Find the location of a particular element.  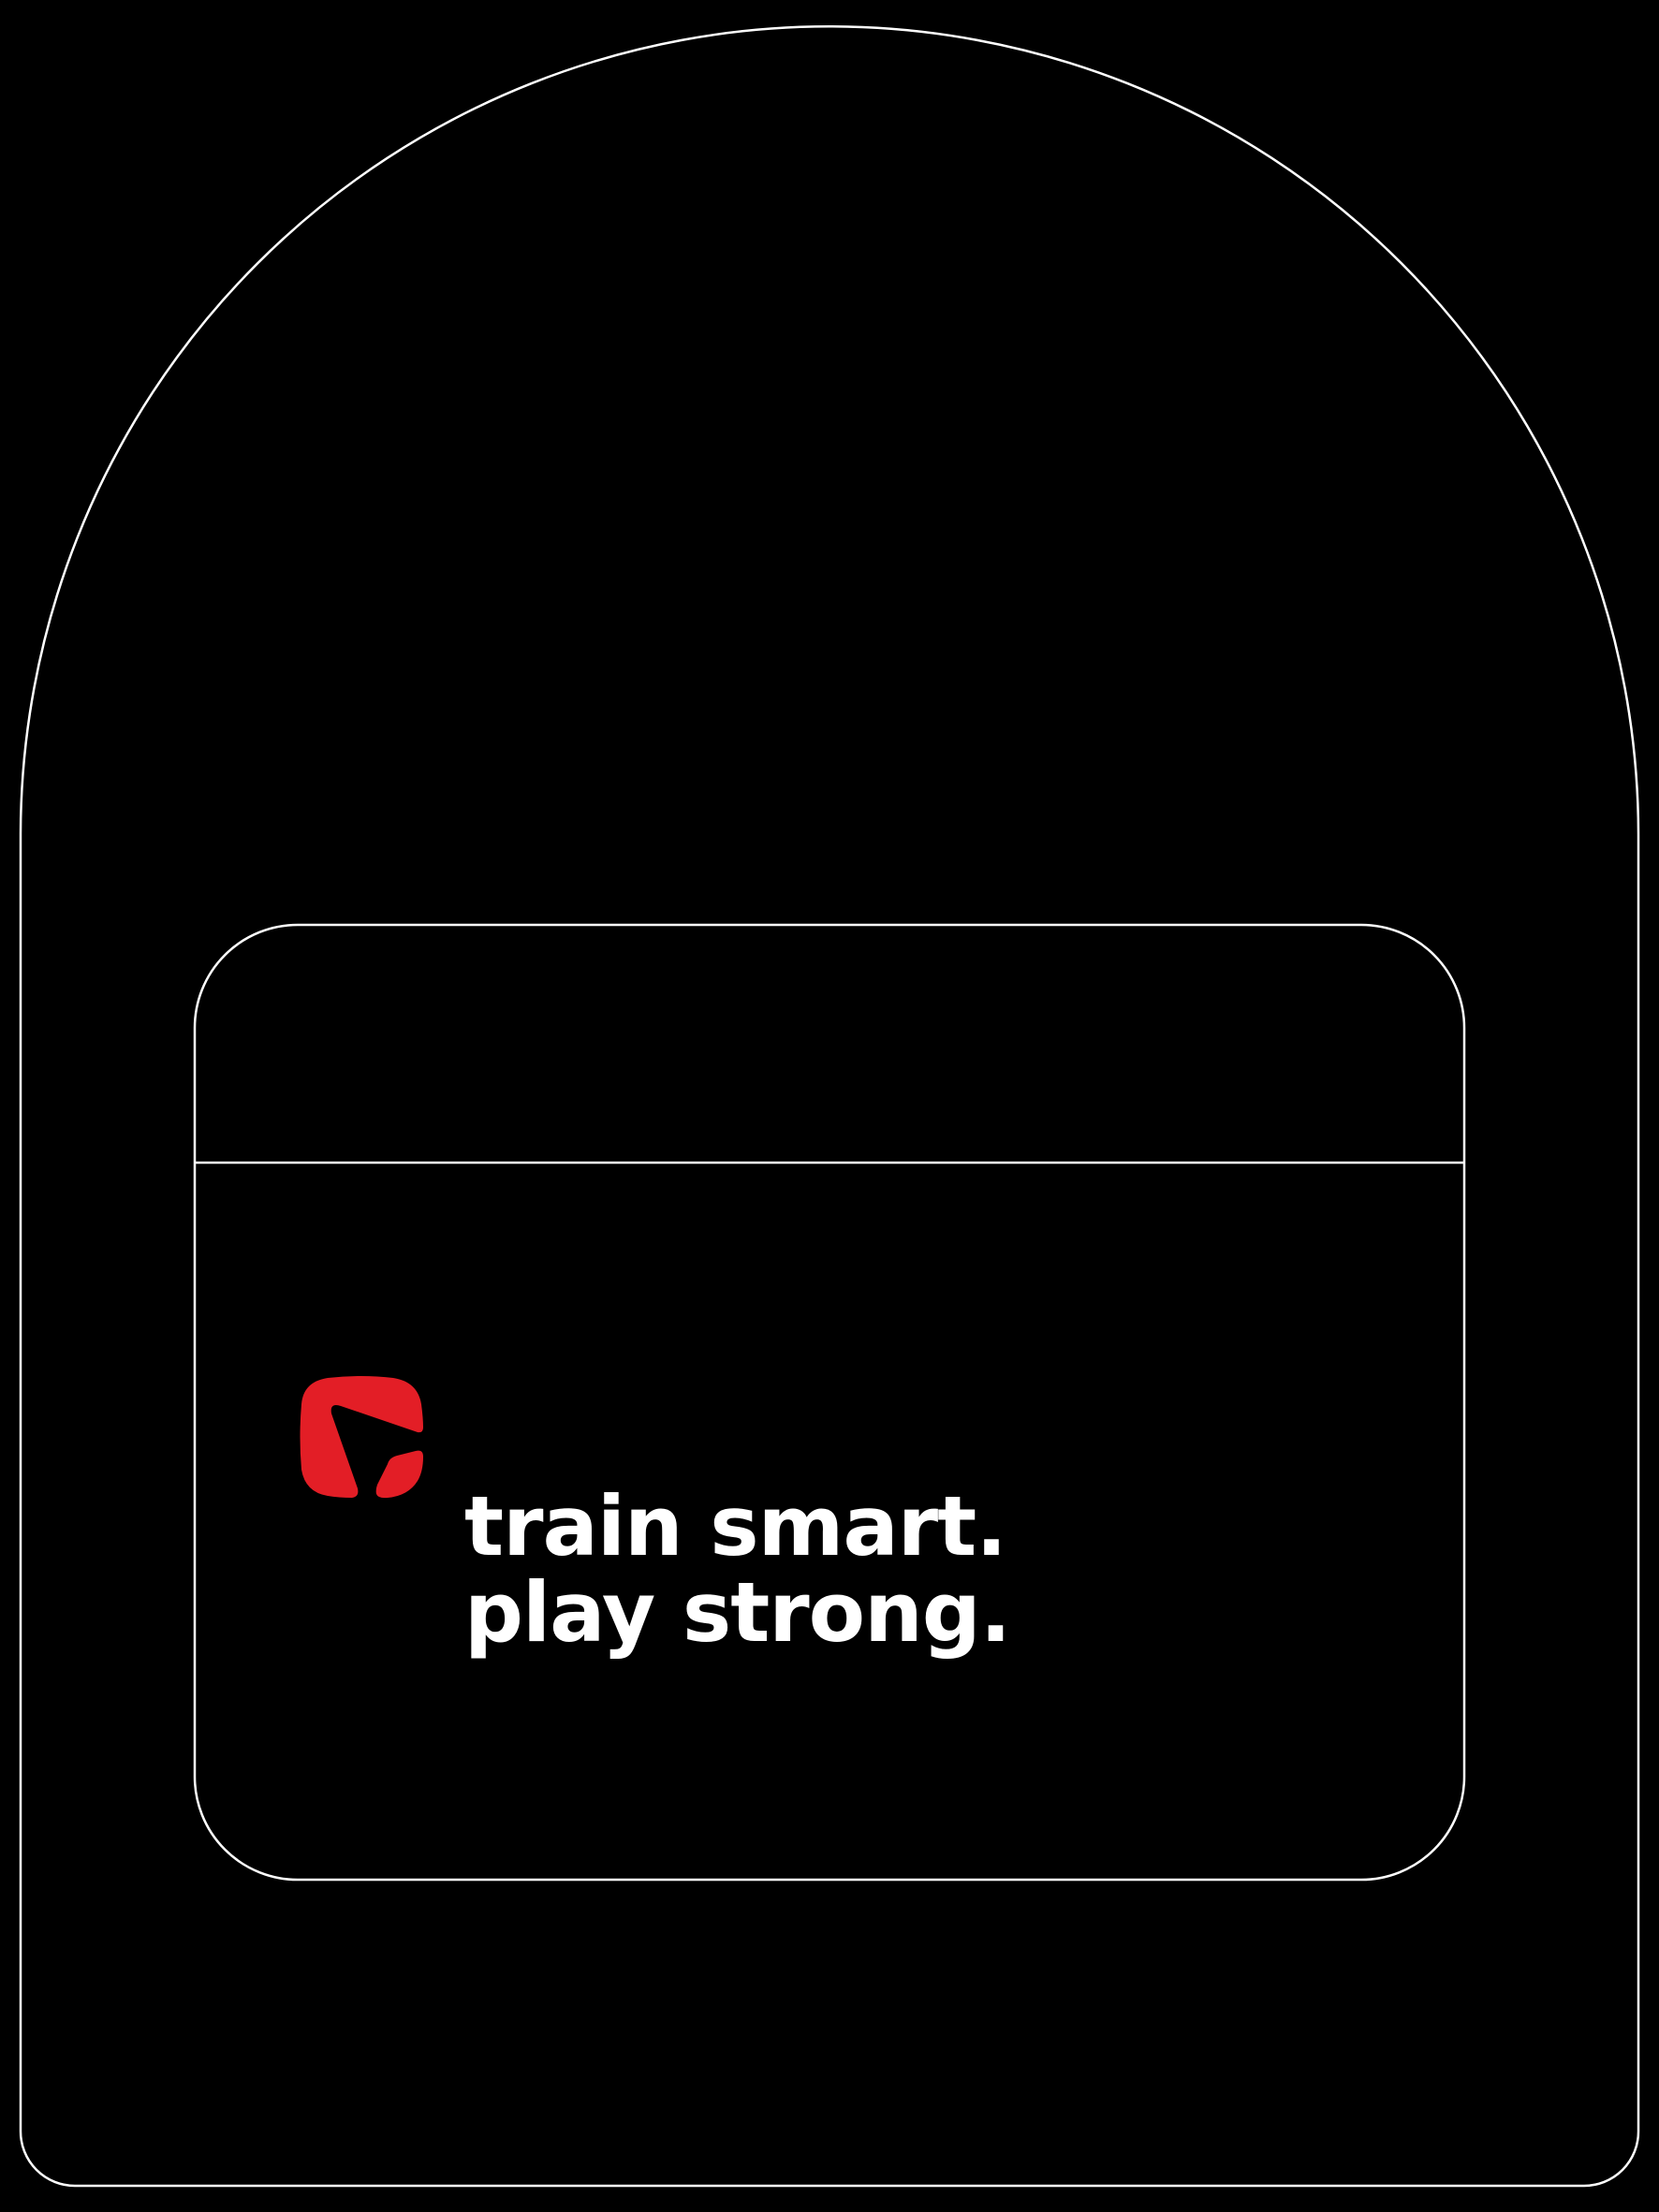

tagline-line-2: play strong. is located at coordinates (737, 1612).